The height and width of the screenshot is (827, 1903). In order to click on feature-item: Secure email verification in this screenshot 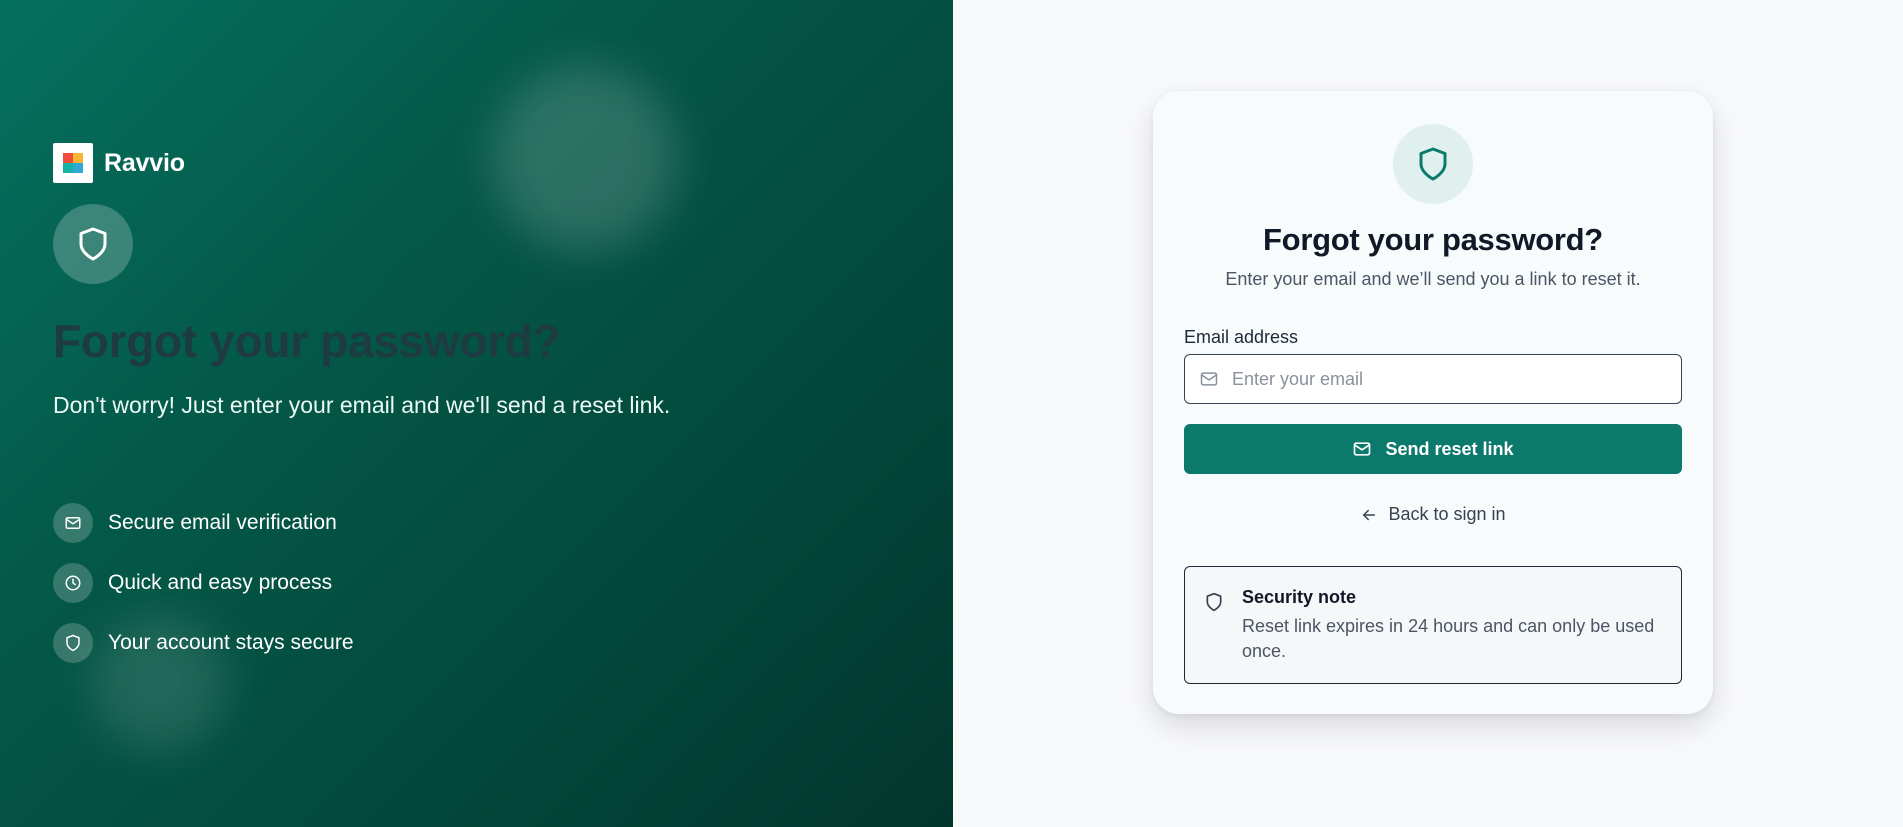, I will do `click(203, 523)`.